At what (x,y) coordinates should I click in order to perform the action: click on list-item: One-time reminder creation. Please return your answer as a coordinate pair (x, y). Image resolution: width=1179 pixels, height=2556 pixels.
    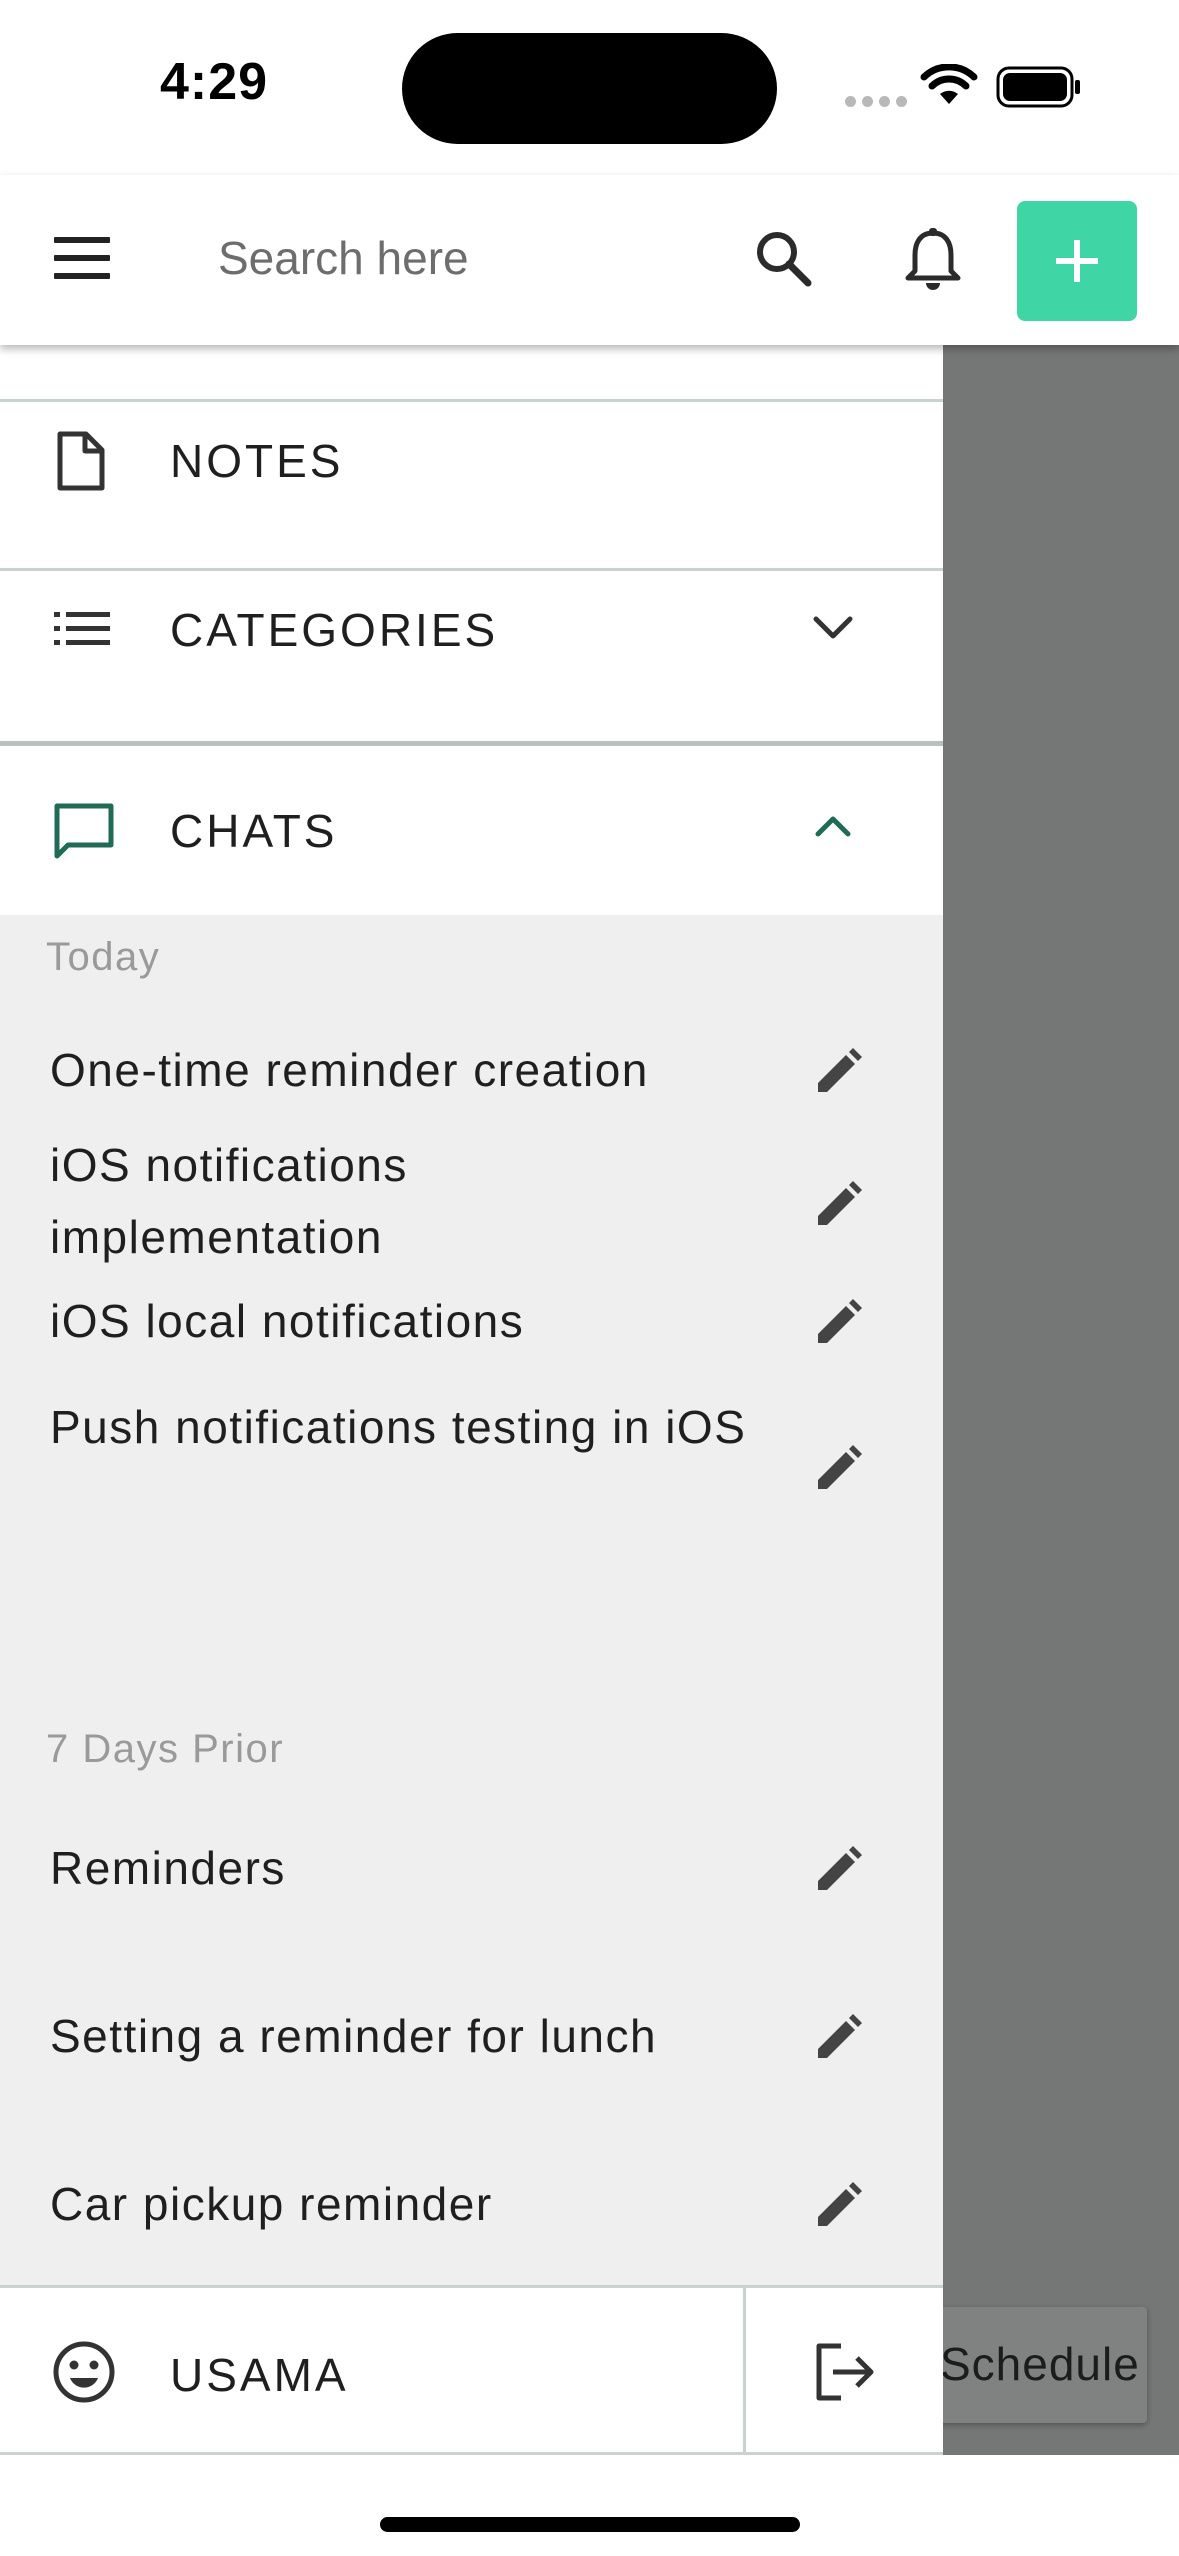
    Looking at the image, I should click on (471, 1070).